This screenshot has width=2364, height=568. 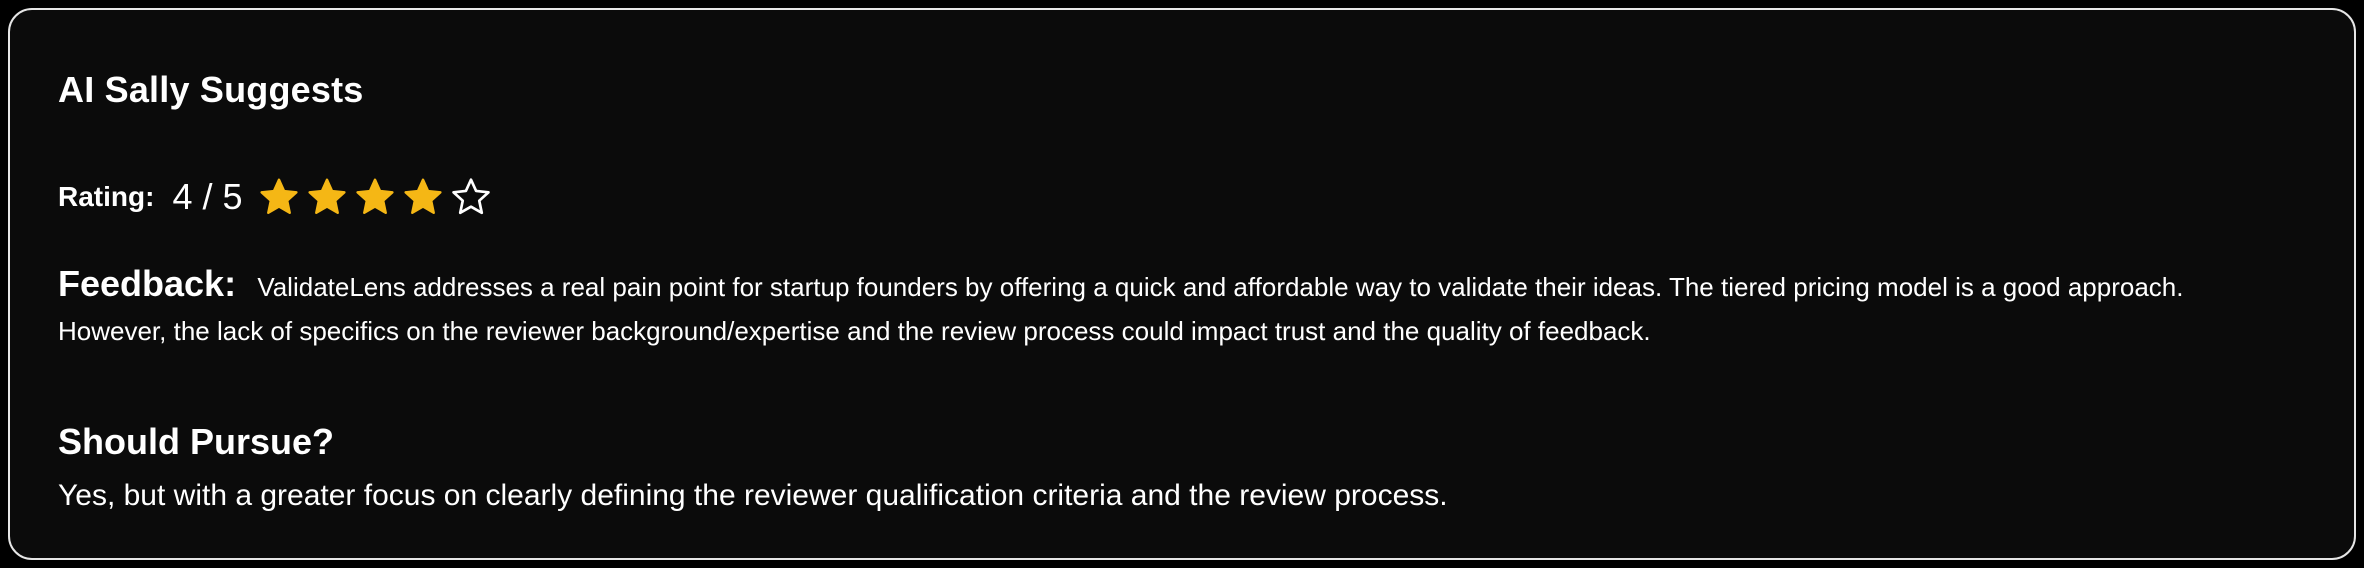 I want to click on rating-label: Rating:, so click(x=106, y=196).